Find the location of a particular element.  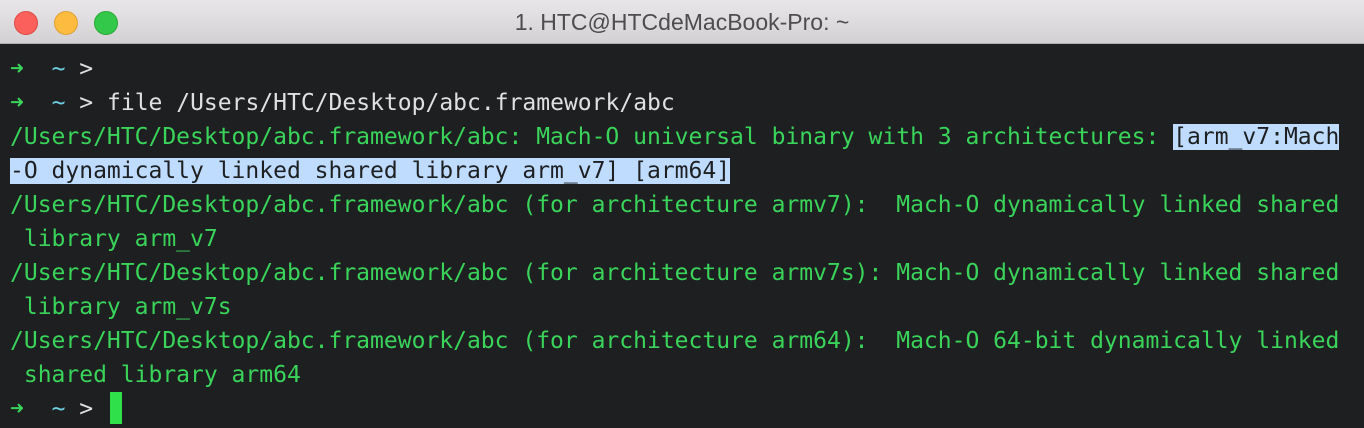

title-bar: 1. HTC@HTCdeMacBook-Pro: ~ is located at coordinates (682, 22).